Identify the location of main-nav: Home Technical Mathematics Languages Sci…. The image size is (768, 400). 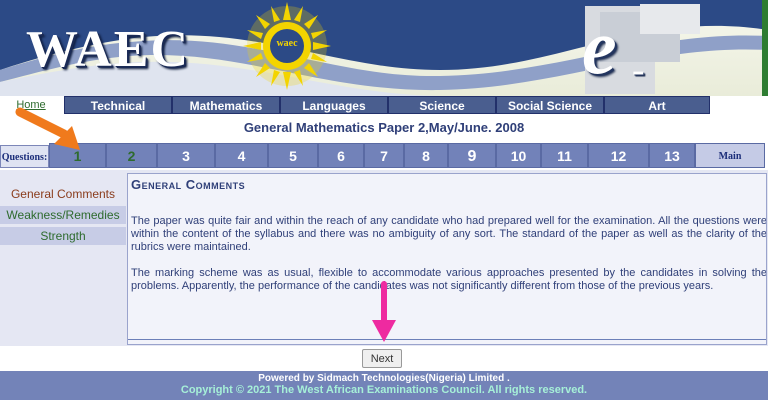
(384, 105).